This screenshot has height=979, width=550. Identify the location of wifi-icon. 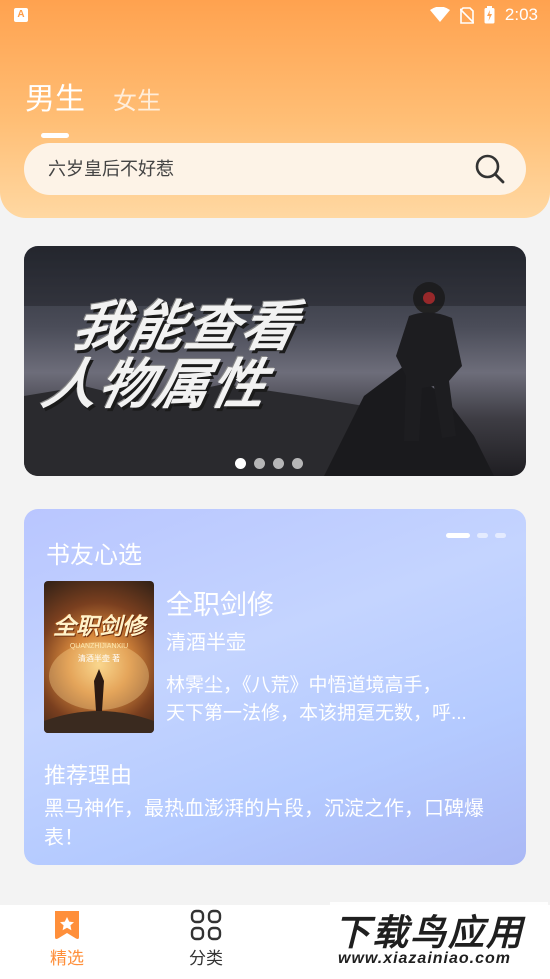
(439, 15).